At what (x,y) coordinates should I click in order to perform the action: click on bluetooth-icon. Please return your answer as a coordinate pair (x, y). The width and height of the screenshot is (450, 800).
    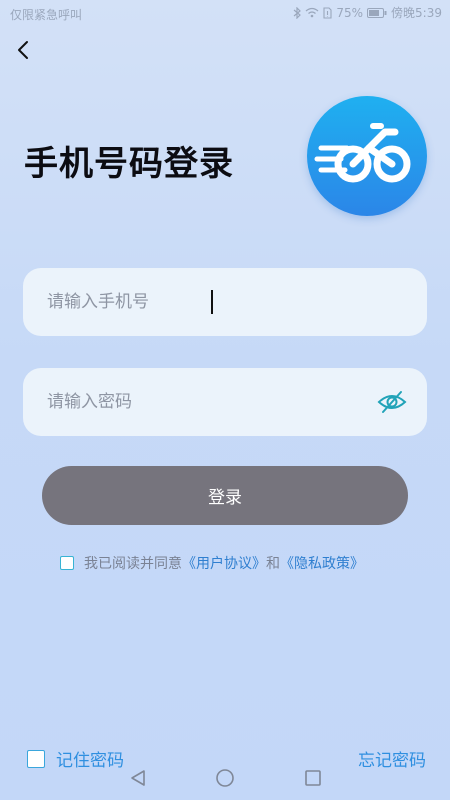
    Looking at the image, I should click on (297, 12).